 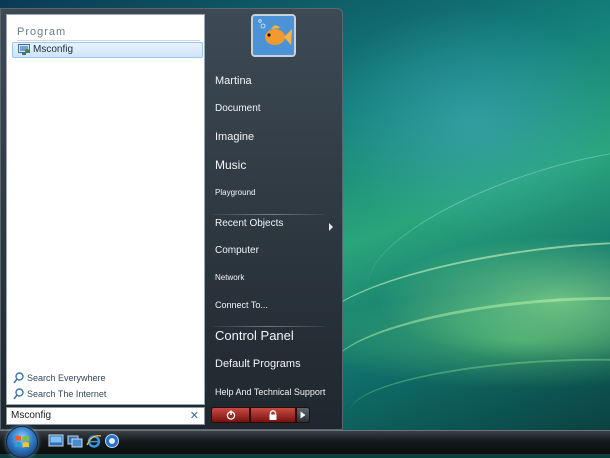 I want to click on lock-icon, so click(x=273, y=415).